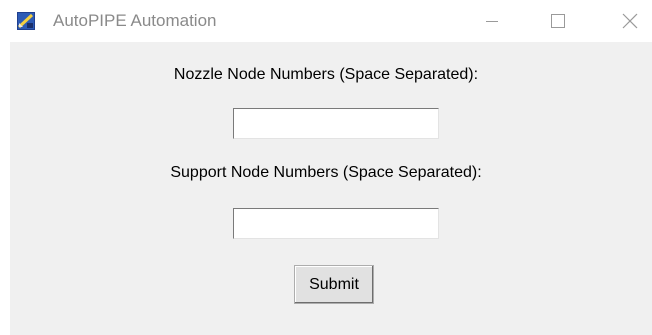 This screenshot has width=652, height=335. Describe the element at coordinates (629, 21) in the screenshot. I see `close-button` at that location.